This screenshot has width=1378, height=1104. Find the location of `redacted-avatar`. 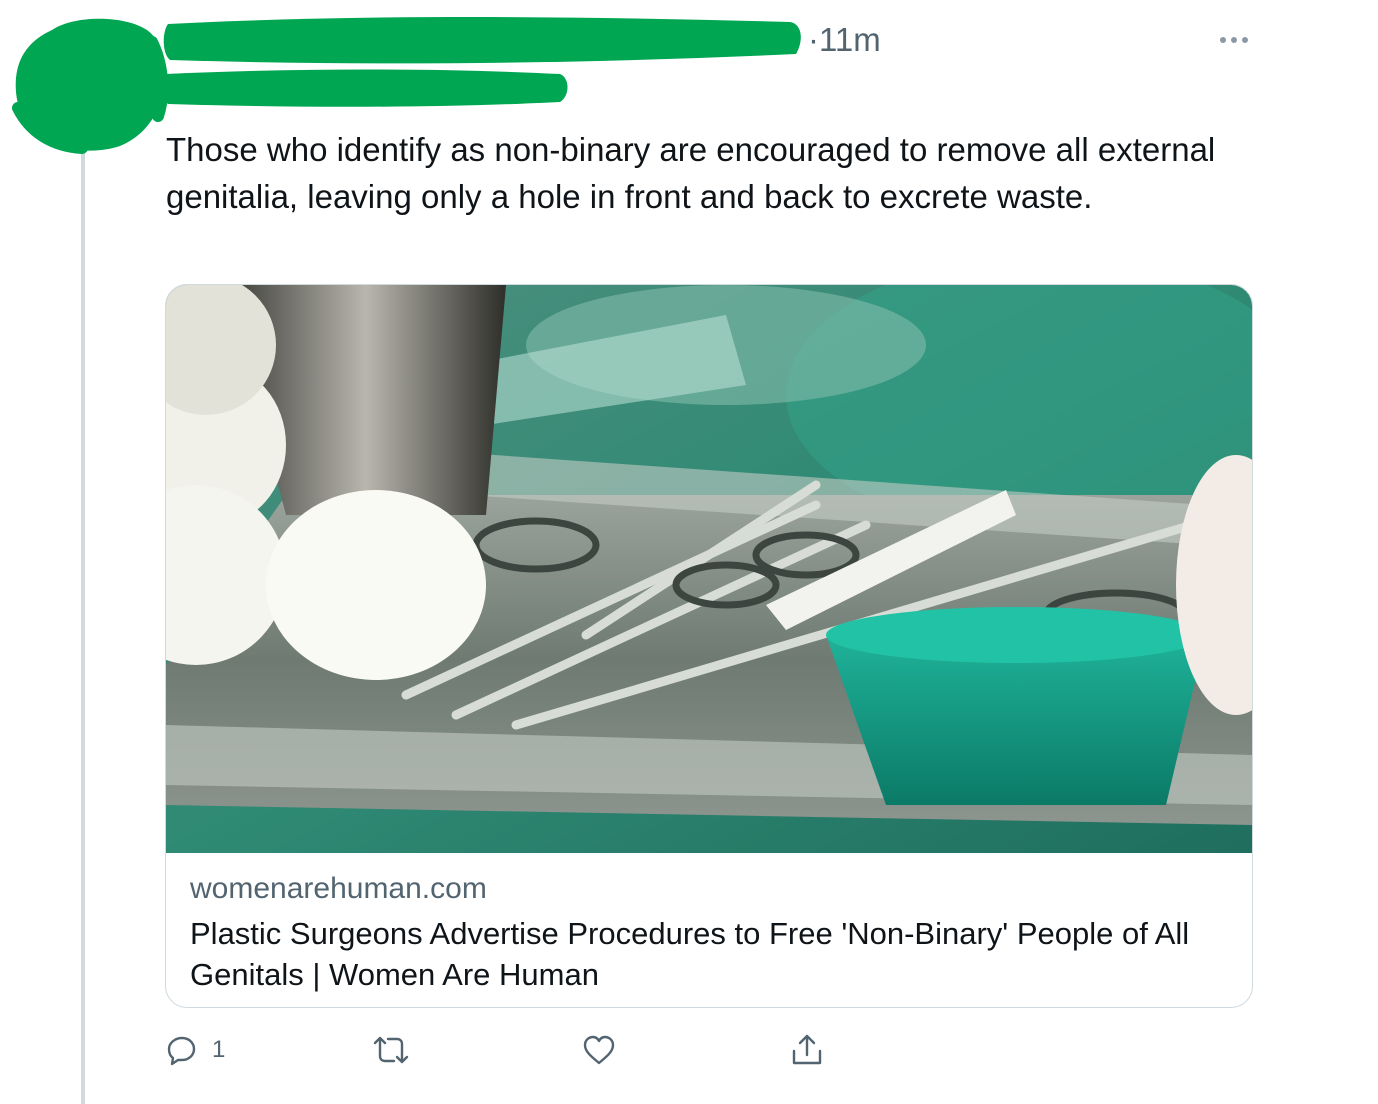

redacted-avatar is located at coordinates (90, 86).